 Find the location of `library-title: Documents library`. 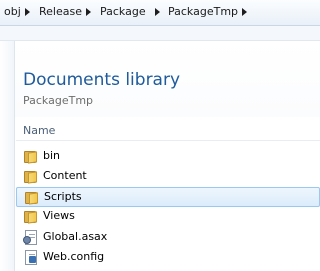

library-title: Documents library is located at coordinates (102, 80).